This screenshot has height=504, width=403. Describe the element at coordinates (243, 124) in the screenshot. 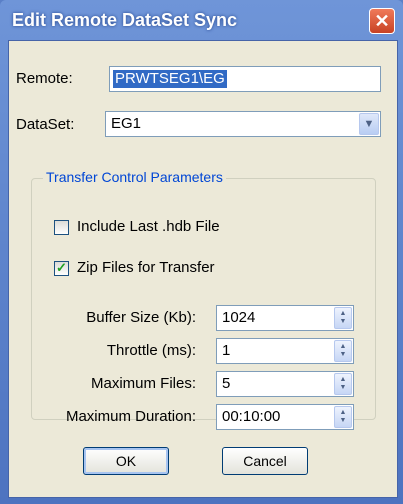

I see `dataset-select: EG1 ▼` at that location.